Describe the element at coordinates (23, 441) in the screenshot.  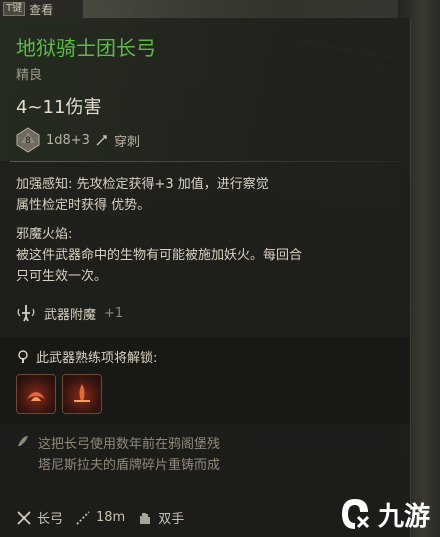
I see `quill-icon` at that location.